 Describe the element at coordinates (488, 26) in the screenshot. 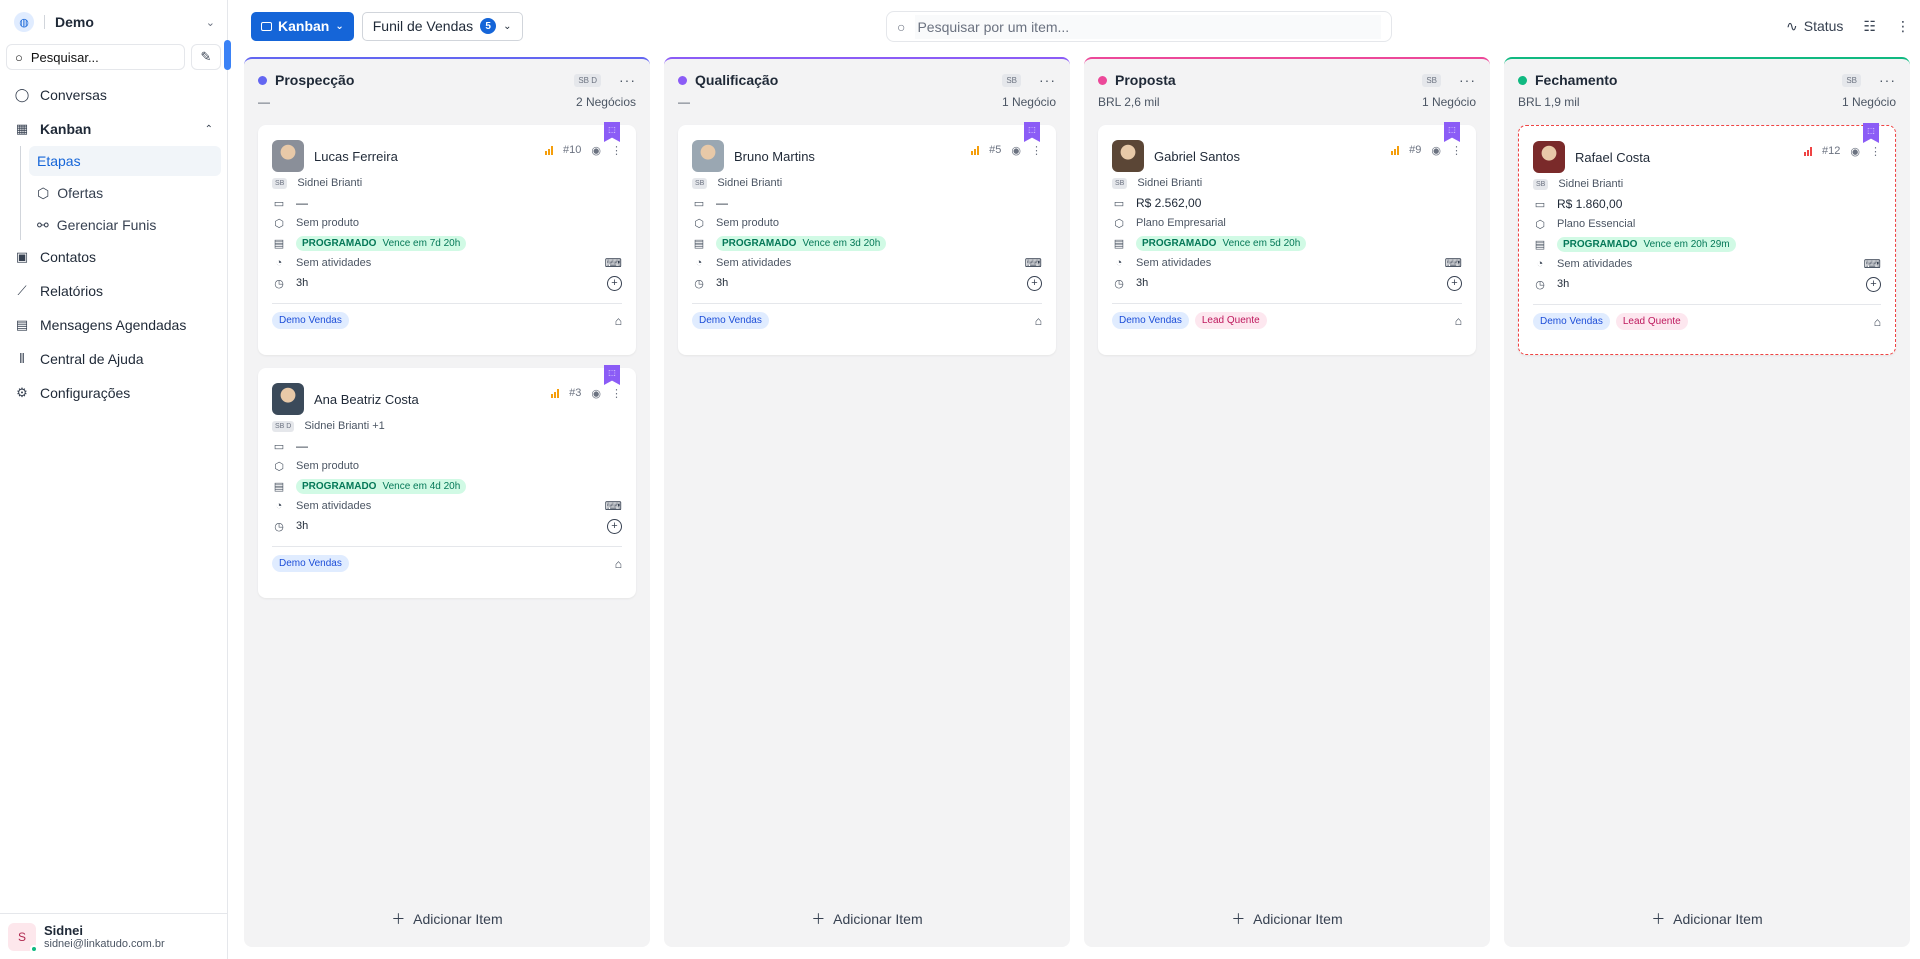

I see `funnel-count-badge: 5` at that location.